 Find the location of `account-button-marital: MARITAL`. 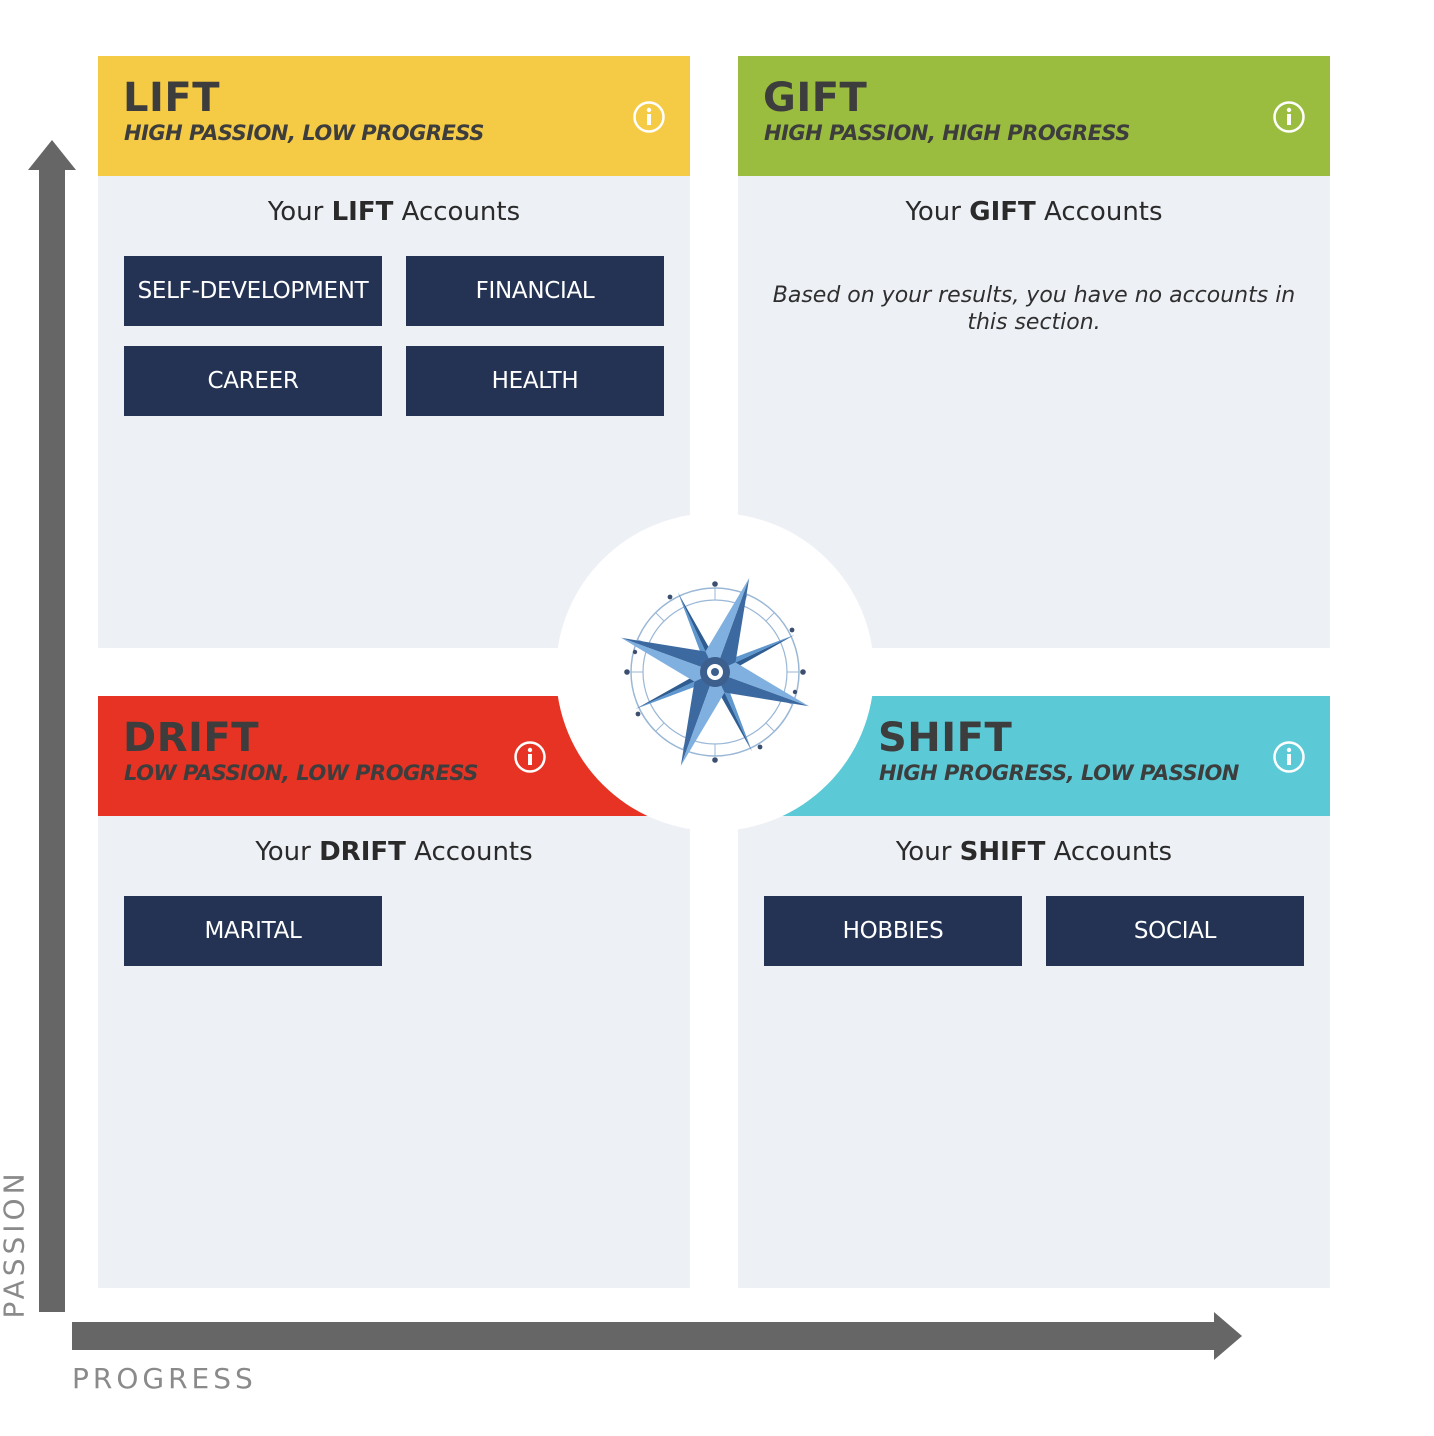

account-button-marital: MARITAL is located at coordinates (253, 931).